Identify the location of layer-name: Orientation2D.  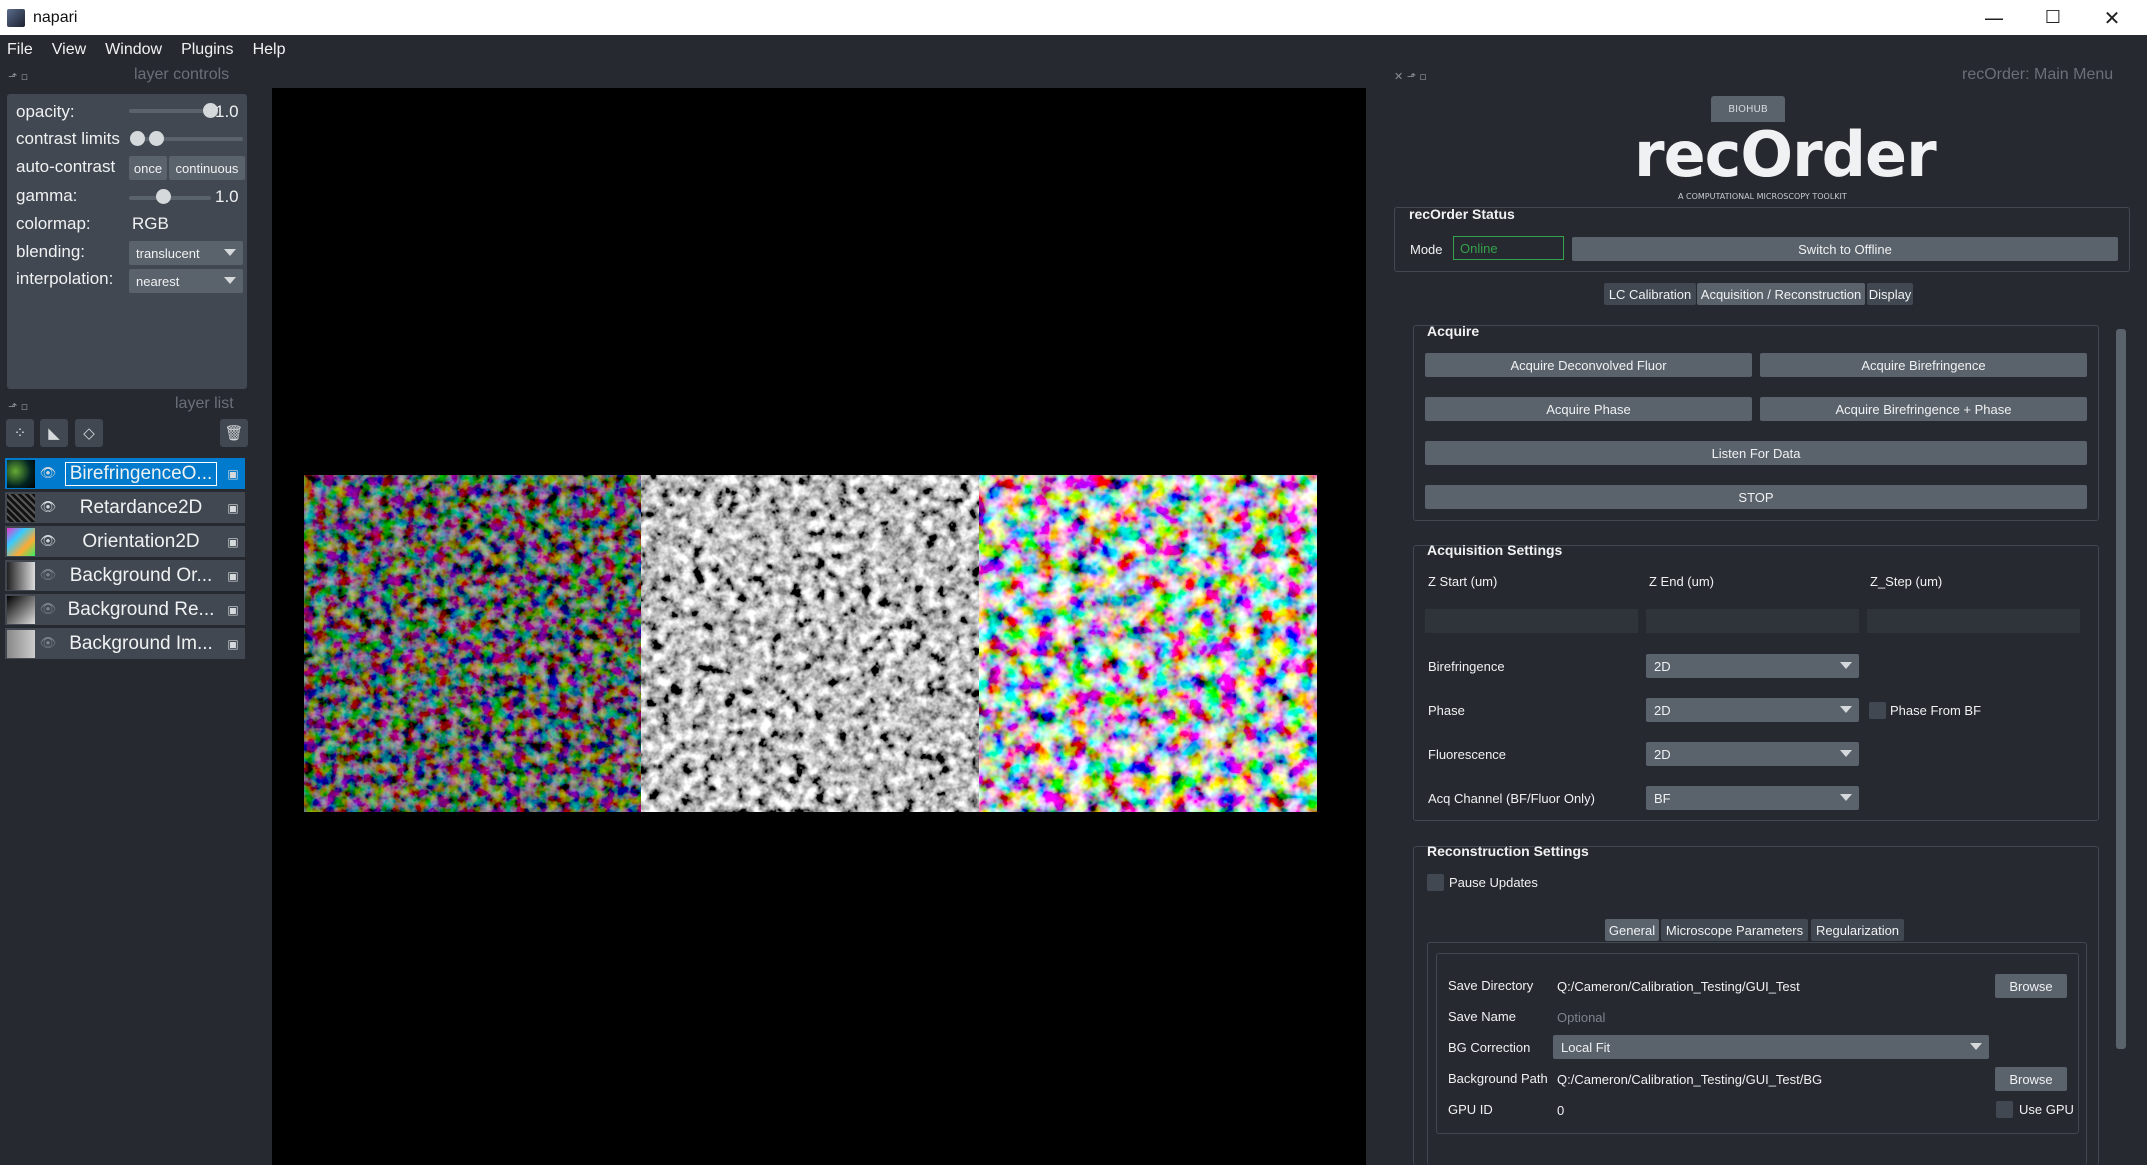
(141, 542).